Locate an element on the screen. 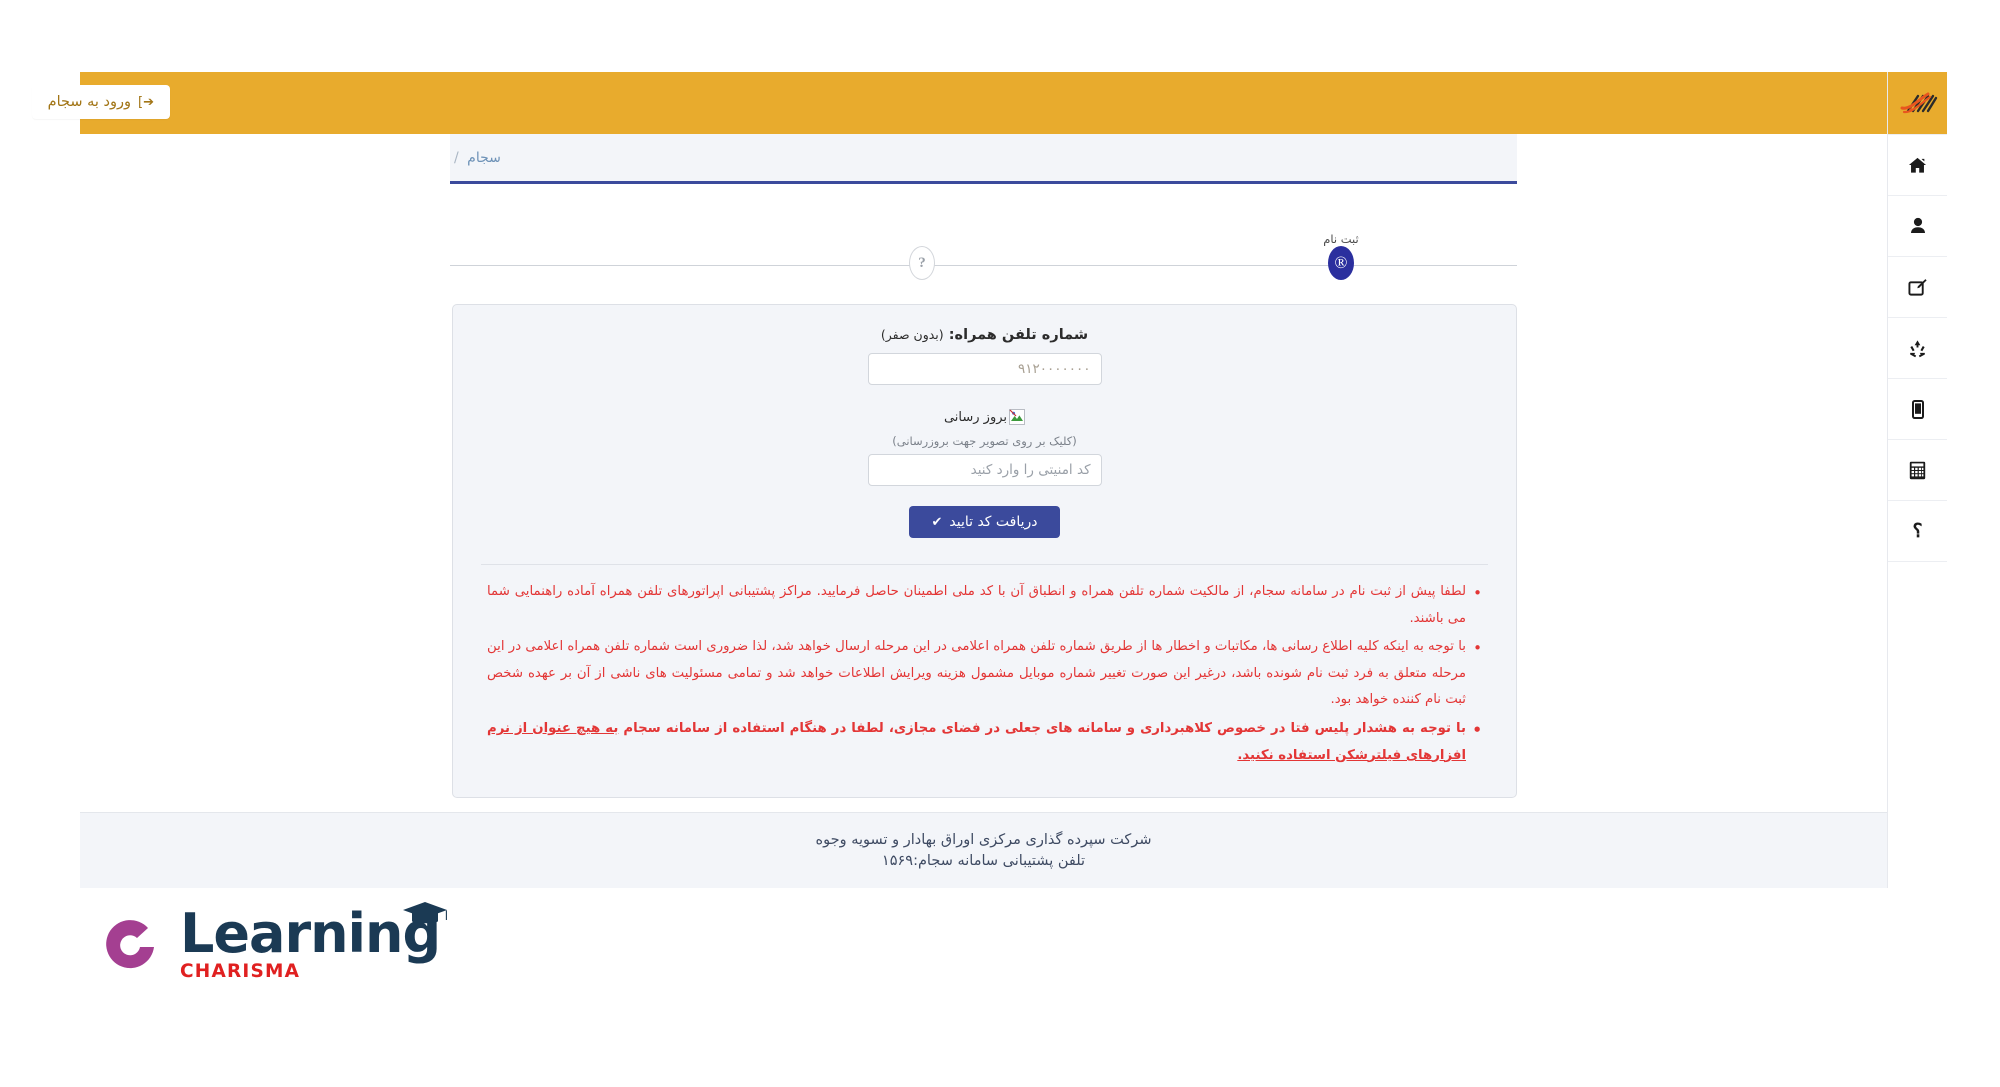 This screenshot has width=2000, height=1087. sidebar-logo is located at coordinates (1917, 103).